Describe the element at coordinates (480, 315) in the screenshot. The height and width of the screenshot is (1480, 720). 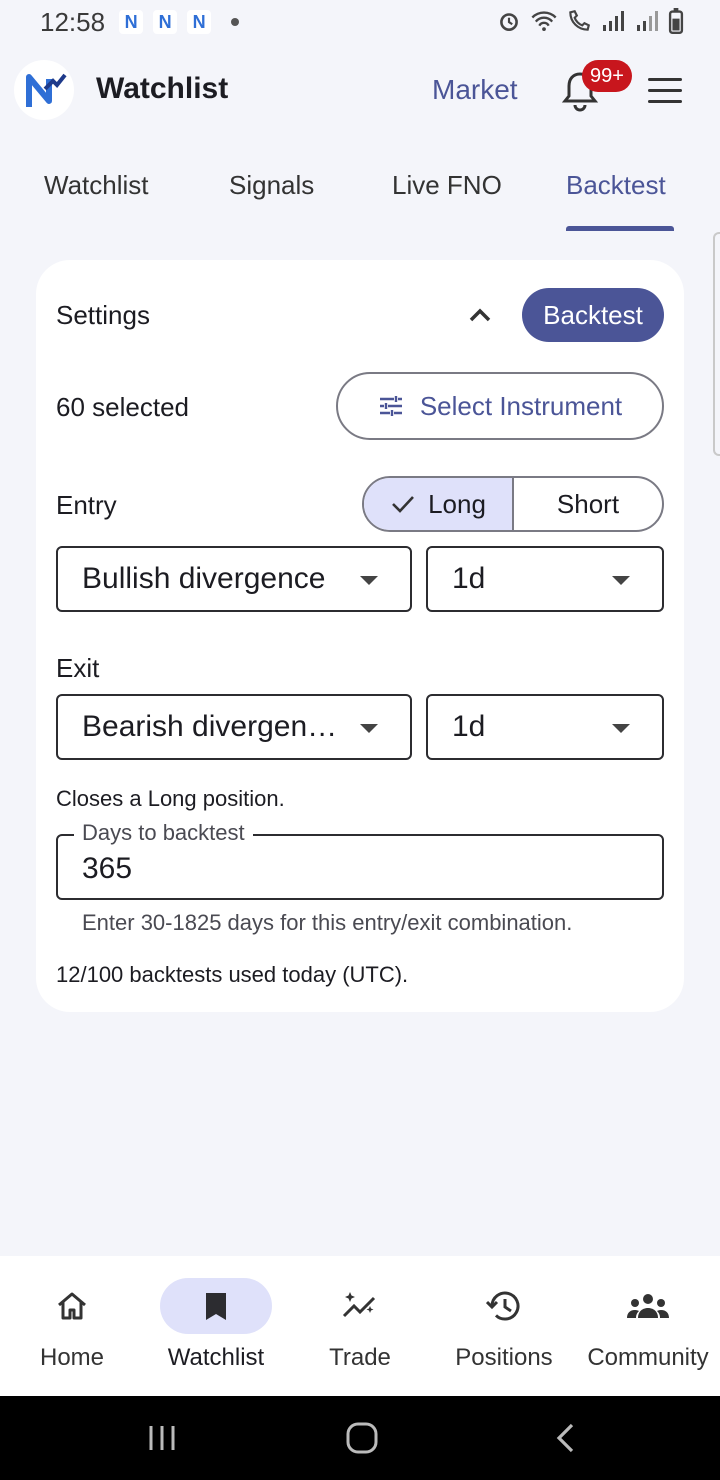
I see `chevron-up-icon` at that location.